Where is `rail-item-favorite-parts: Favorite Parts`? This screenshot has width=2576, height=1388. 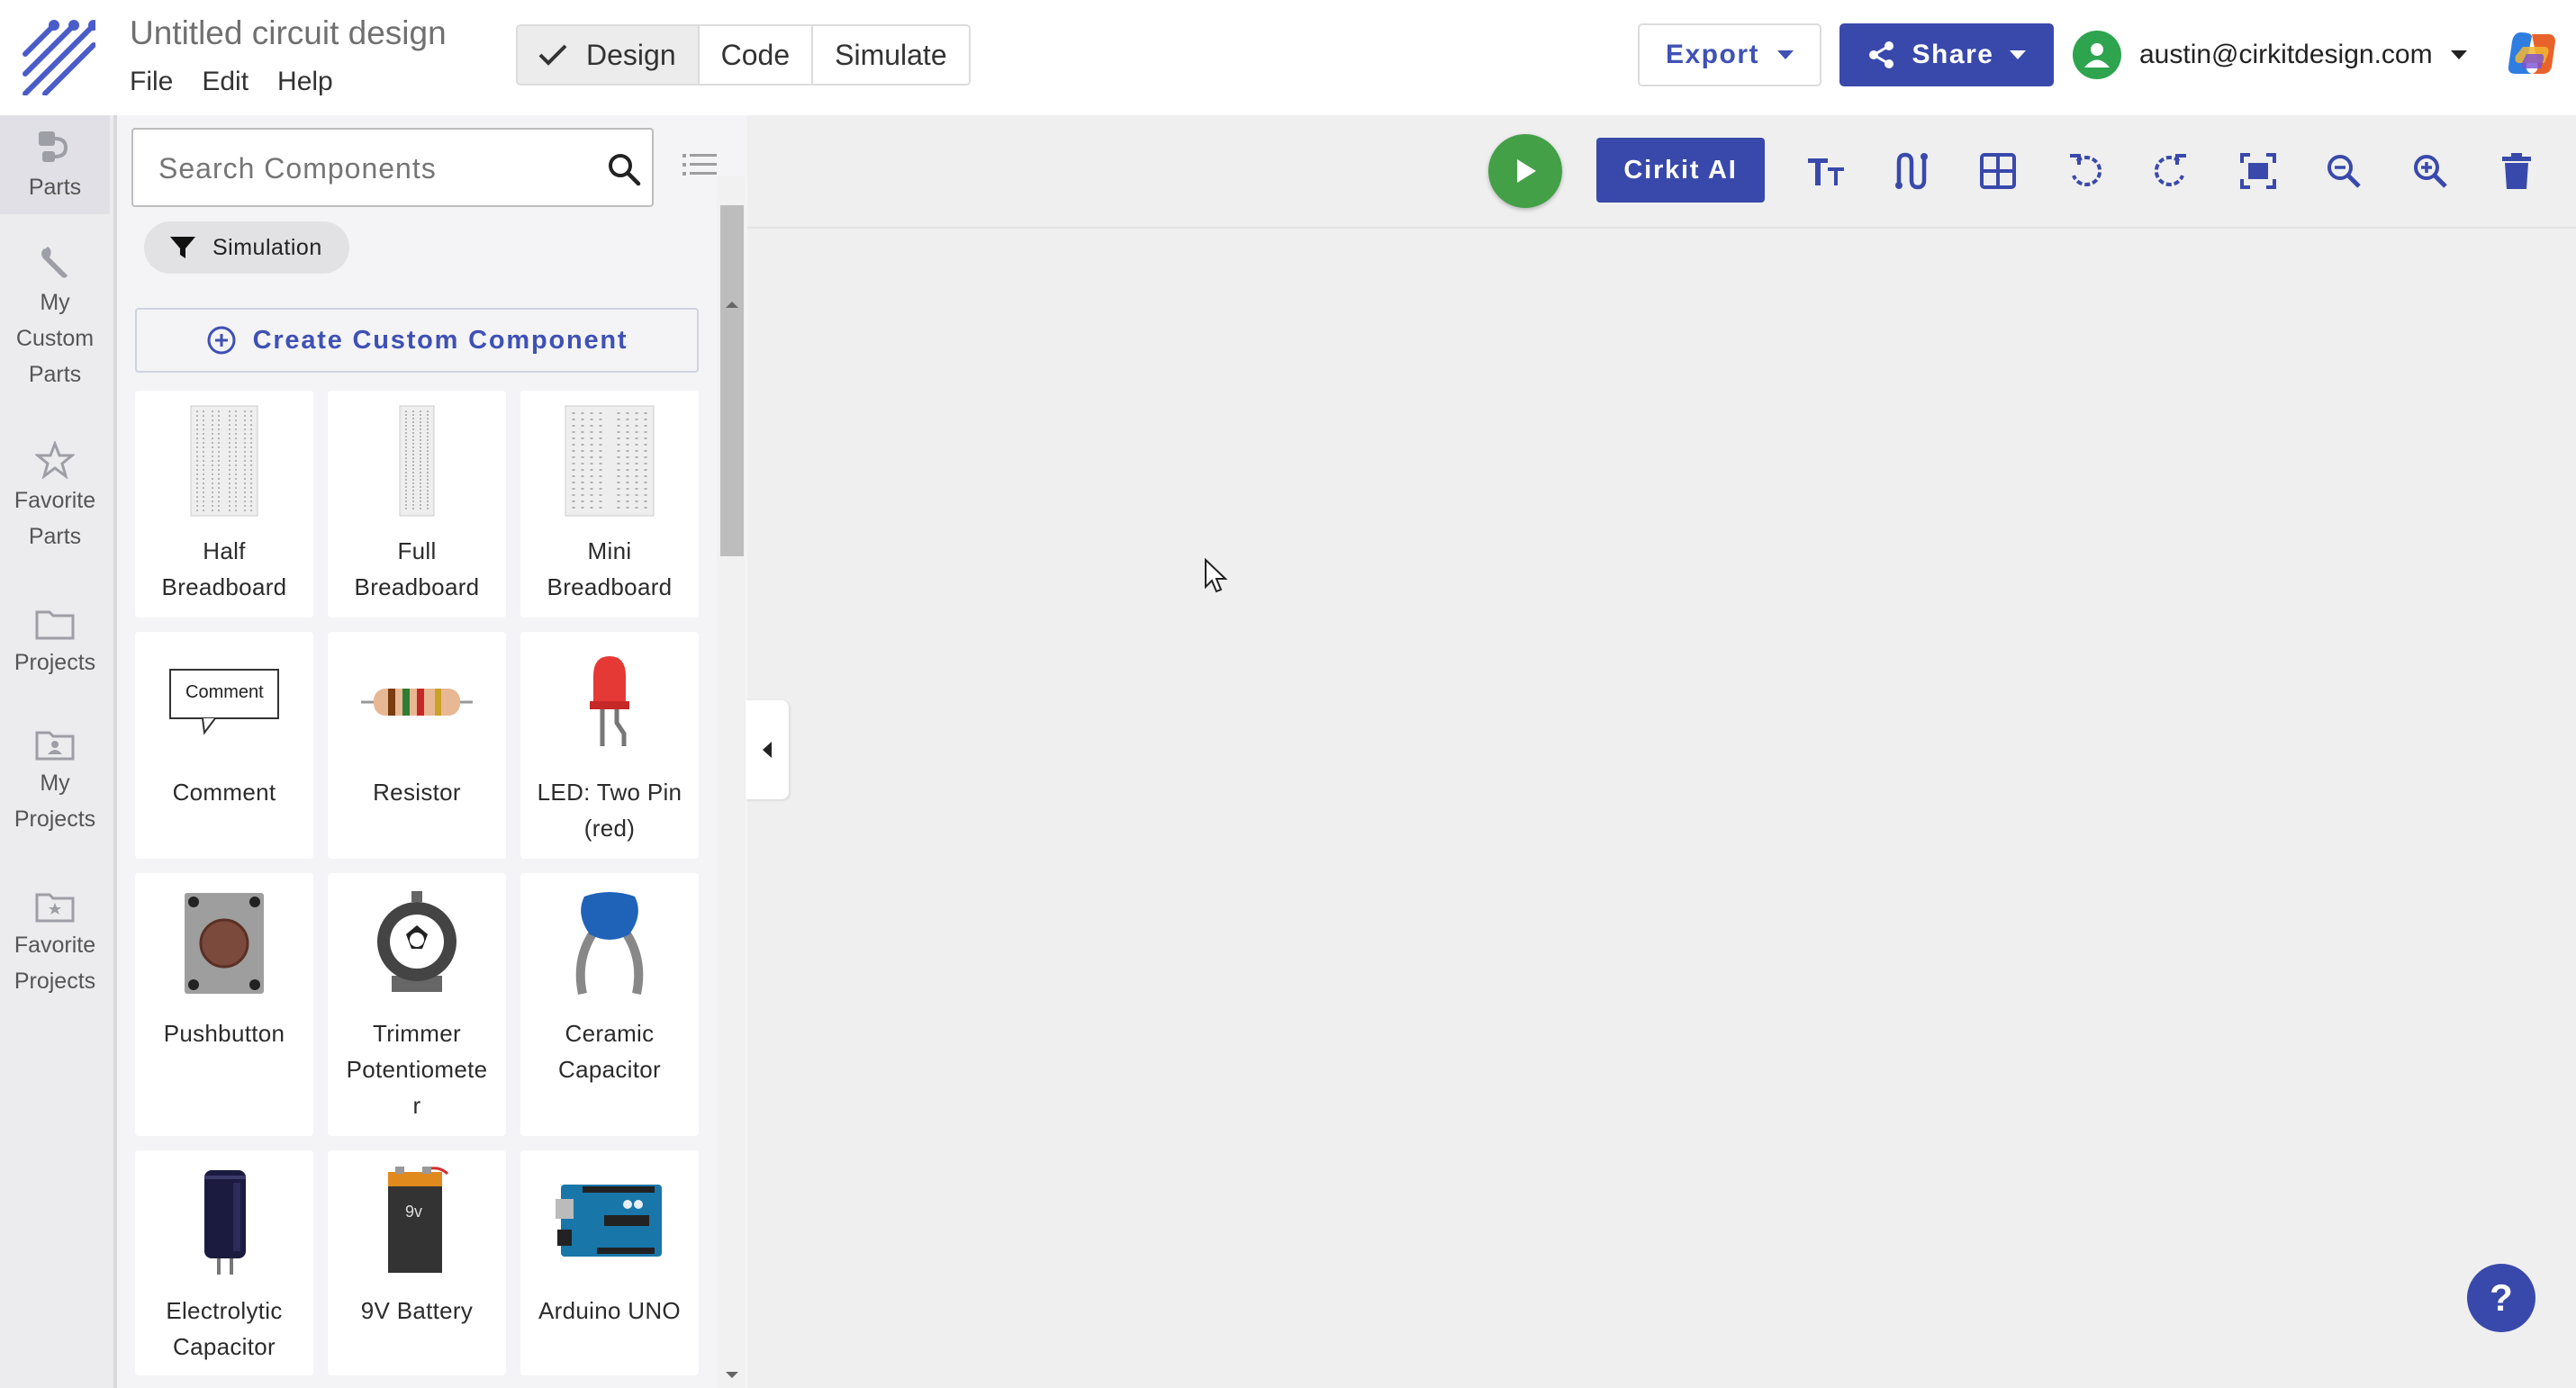
rail-item-favorite-parts: Favorite Parts is located at coordinates (55, 497).